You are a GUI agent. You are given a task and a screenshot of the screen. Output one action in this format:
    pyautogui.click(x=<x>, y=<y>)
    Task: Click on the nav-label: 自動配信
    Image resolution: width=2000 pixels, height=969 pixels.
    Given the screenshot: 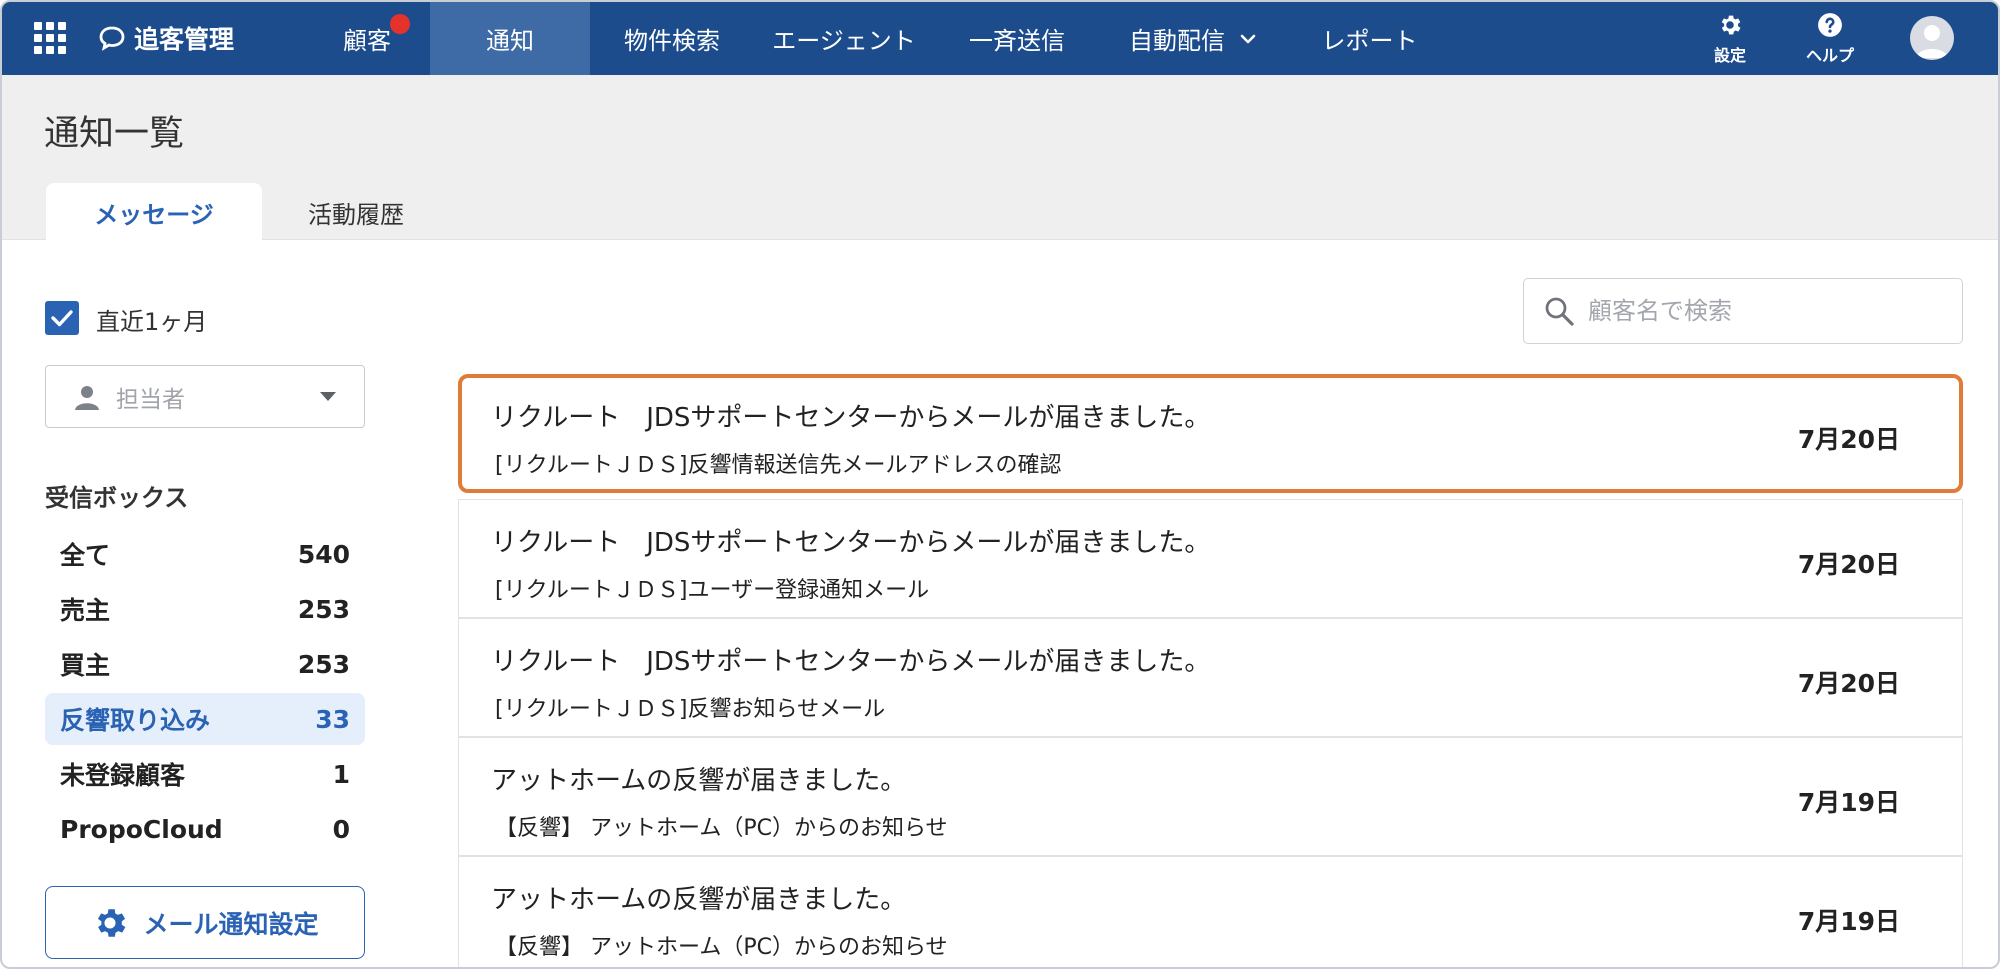 What is the action you would take?
    pyautogui.click(x=1177, y=41)
    